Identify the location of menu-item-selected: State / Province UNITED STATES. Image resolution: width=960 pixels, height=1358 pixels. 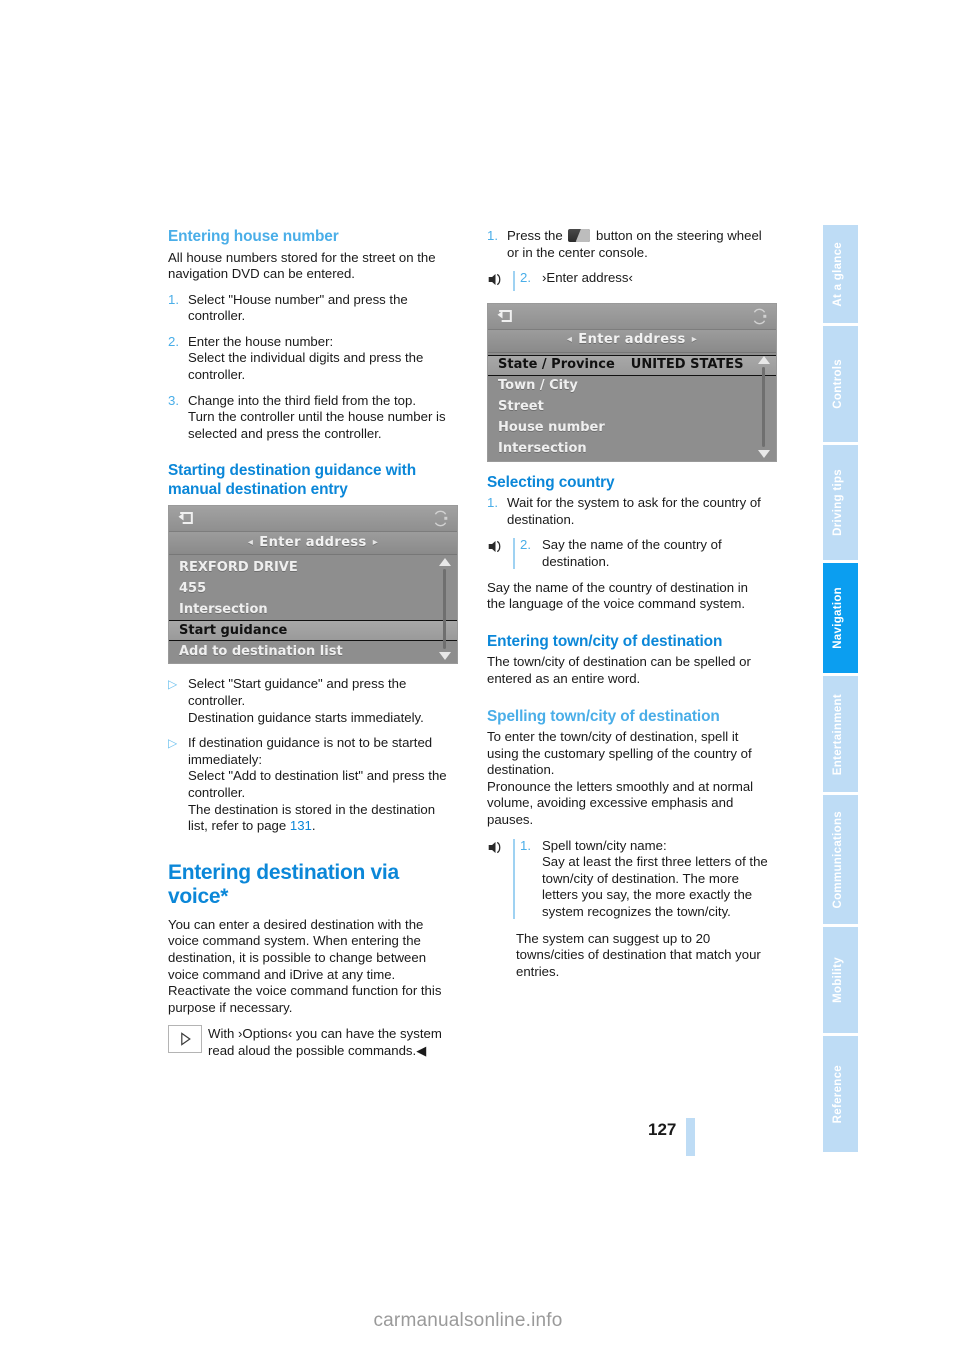
(632, 365).